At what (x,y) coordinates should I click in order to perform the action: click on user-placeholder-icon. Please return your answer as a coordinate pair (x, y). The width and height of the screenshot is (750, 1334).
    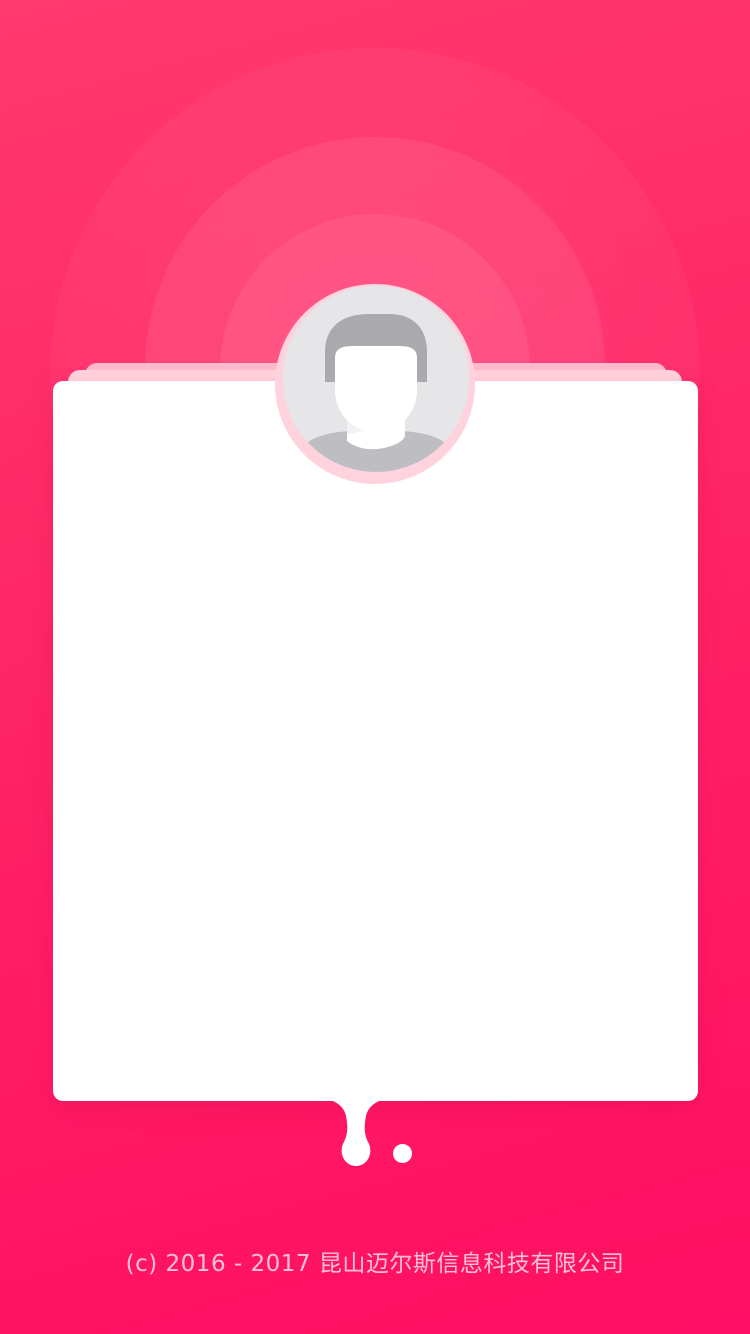
    Looking at the image, I should click on (376, 379).